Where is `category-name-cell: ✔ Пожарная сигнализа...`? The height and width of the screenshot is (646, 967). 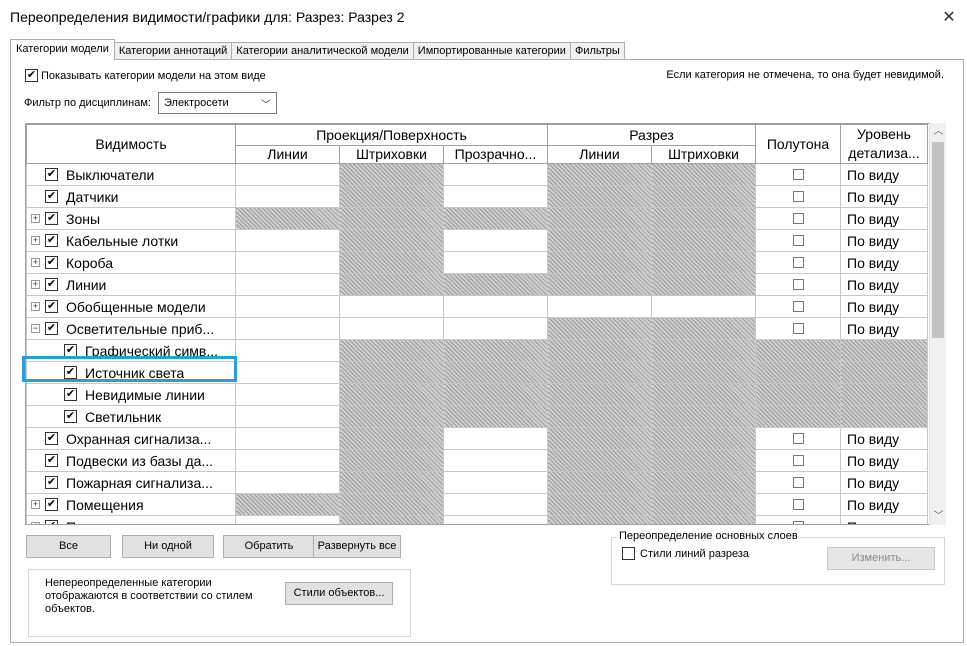
category-name-cell: ✔ Пожарная сигнализа... is located at coordinates (131, 482).